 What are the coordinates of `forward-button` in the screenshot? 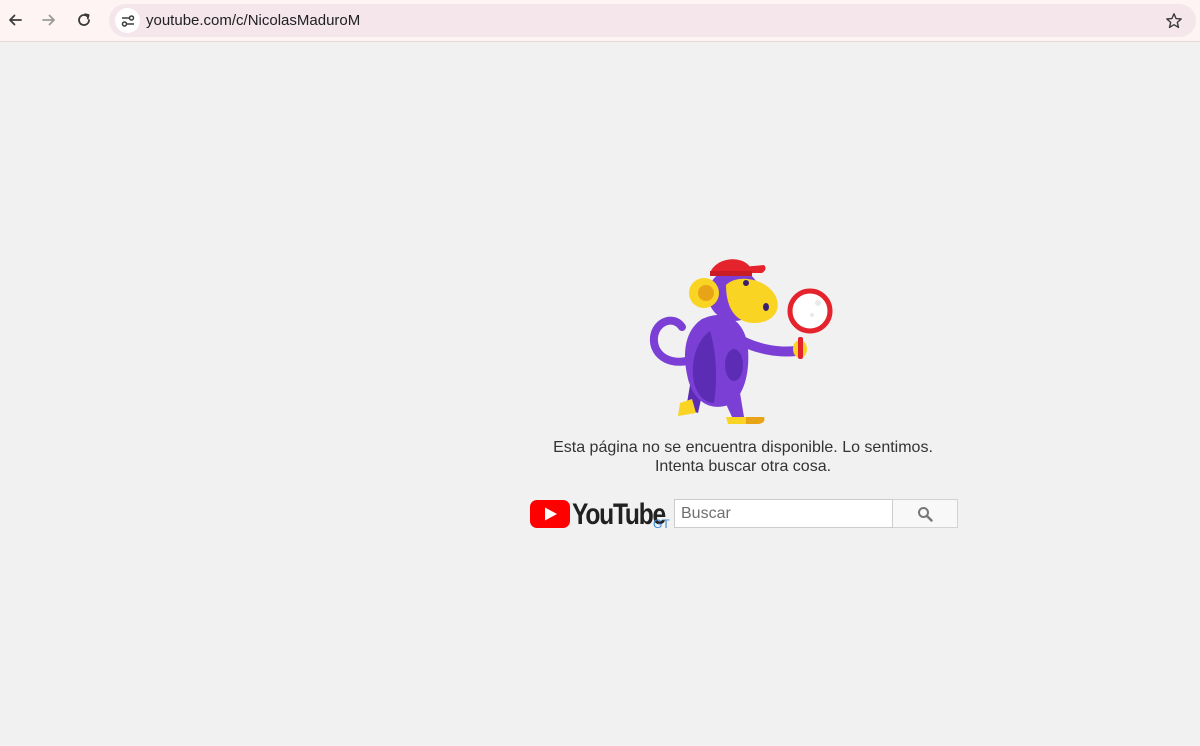 It's located at (49, 20).